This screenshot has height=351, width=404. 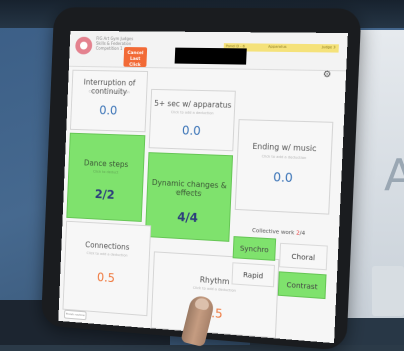 What do you see at coordinates (328, 47) in the screenshot?
I see `judge-tag: Judge 3` at bounding box center [328, 47].